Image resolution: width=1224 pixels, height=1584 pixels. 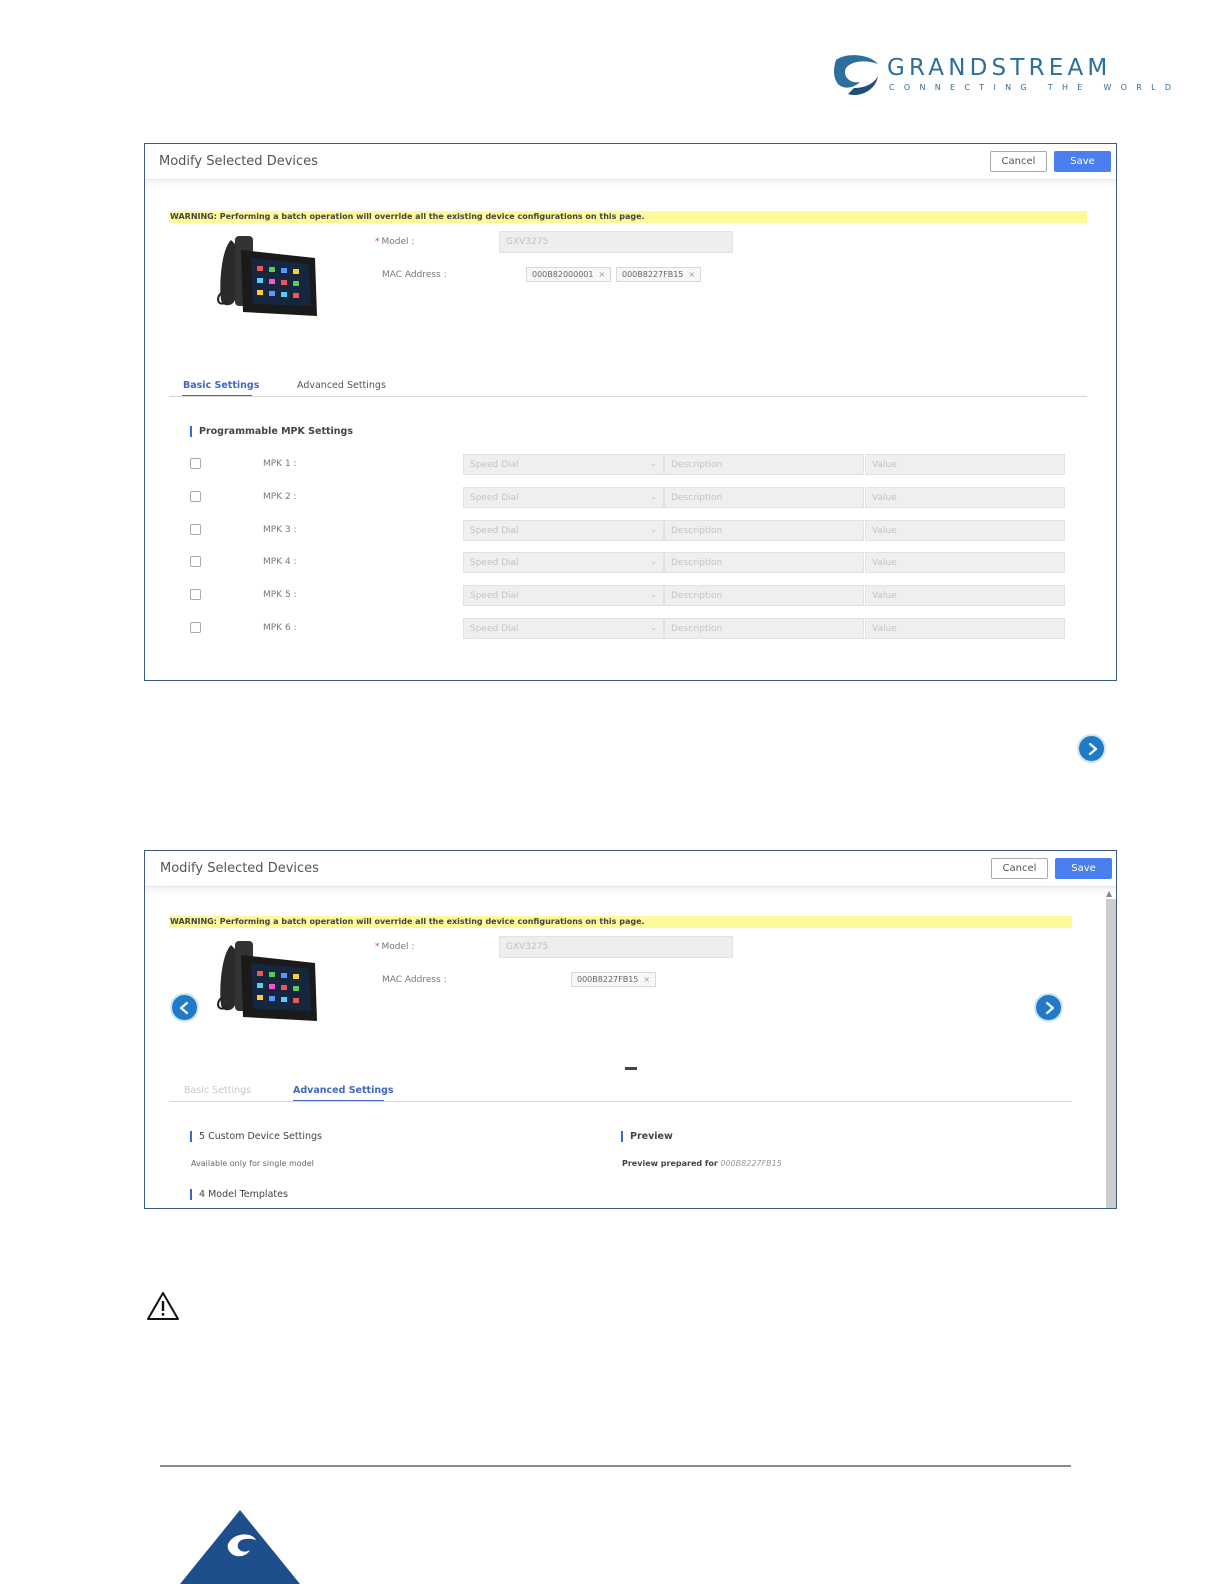 I want to click on mpk-label: MPK 3 :, so click(x=280, y=530).